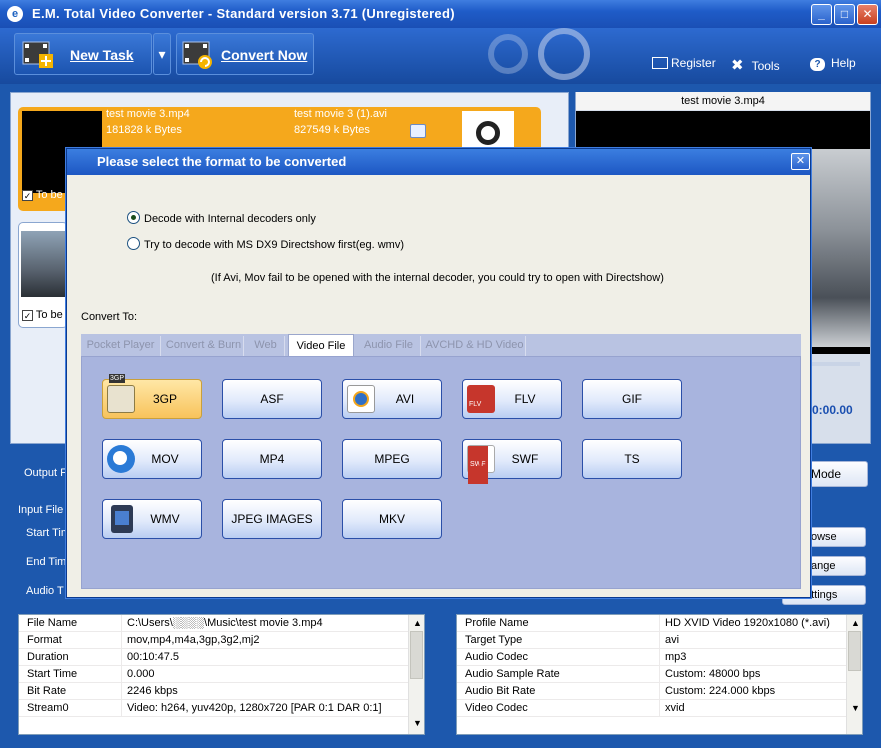  Describe the element at coordinates (44, 640) in the screenshot. I see `row-key: Format` at that location.